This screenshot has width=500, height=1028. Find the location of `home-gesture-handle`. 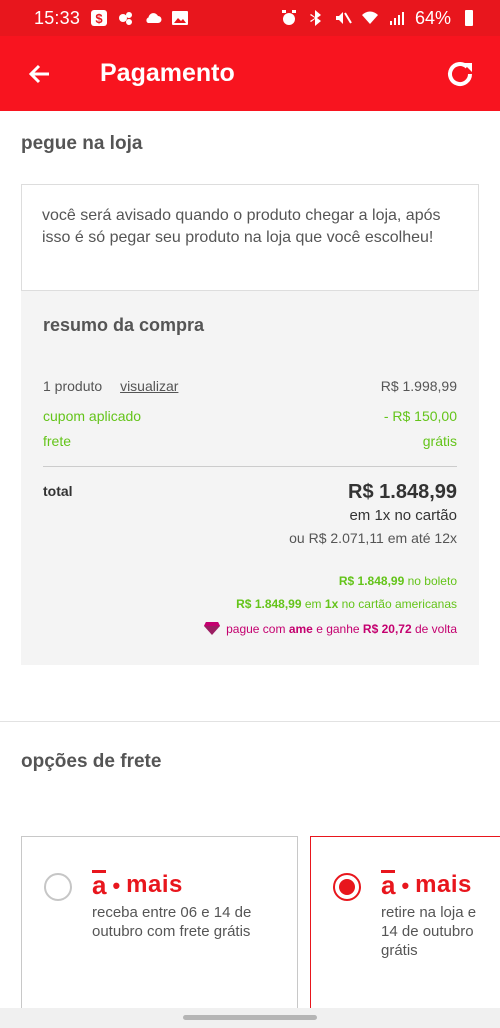

home-gesture-handle is located at coordinates (250, 1017).